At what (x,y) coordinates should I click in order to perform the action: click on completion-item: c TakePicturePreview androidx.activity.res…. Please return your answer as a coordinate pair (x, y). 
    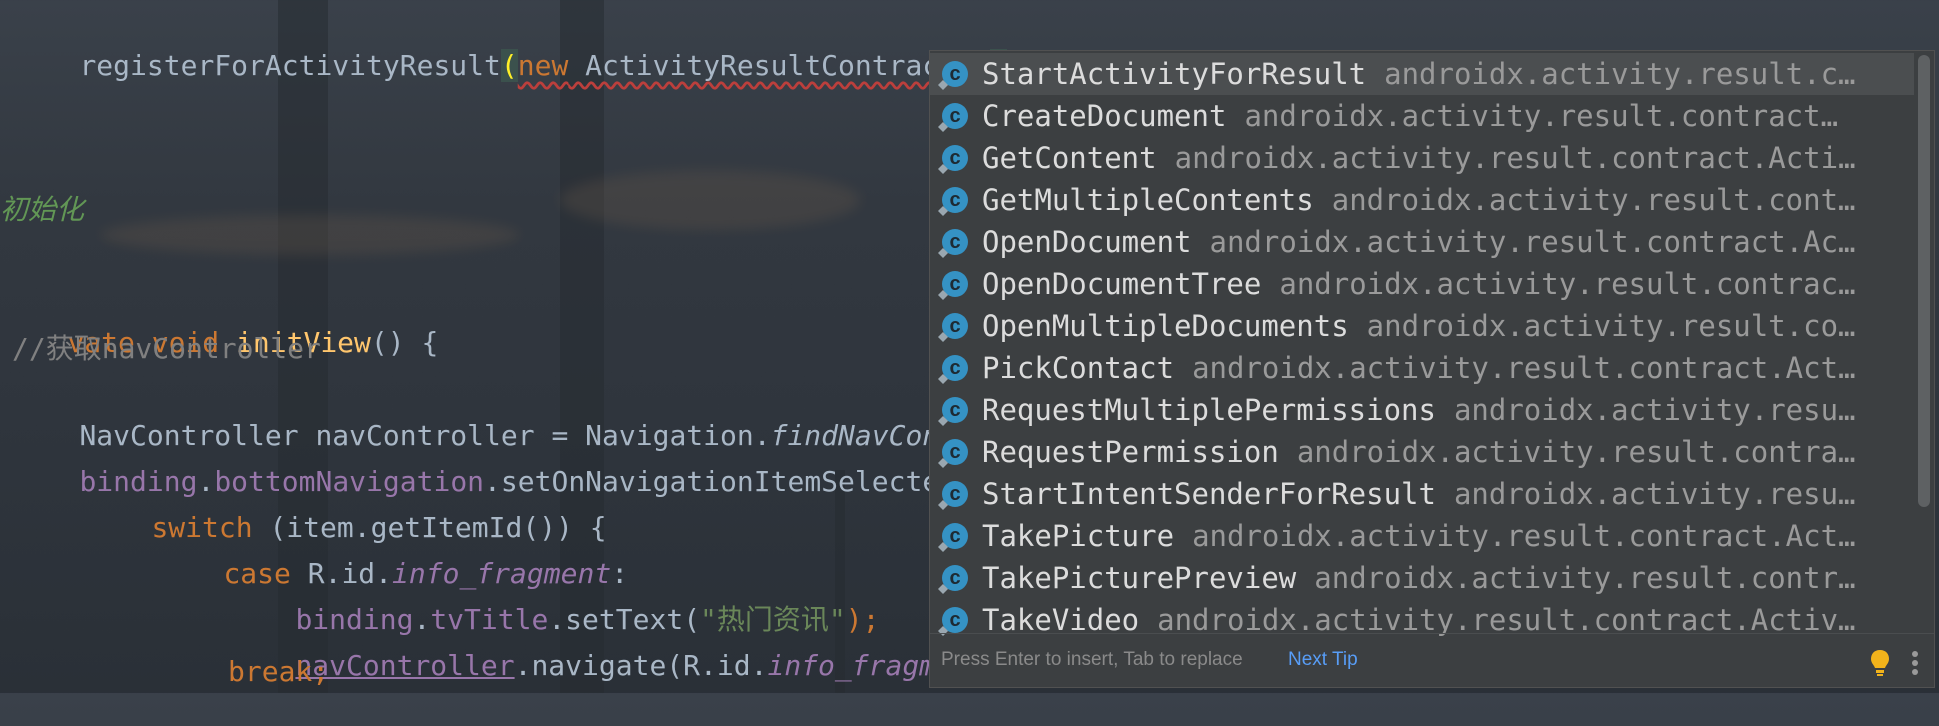
    Looking at the image, I should click on (1422, 578).